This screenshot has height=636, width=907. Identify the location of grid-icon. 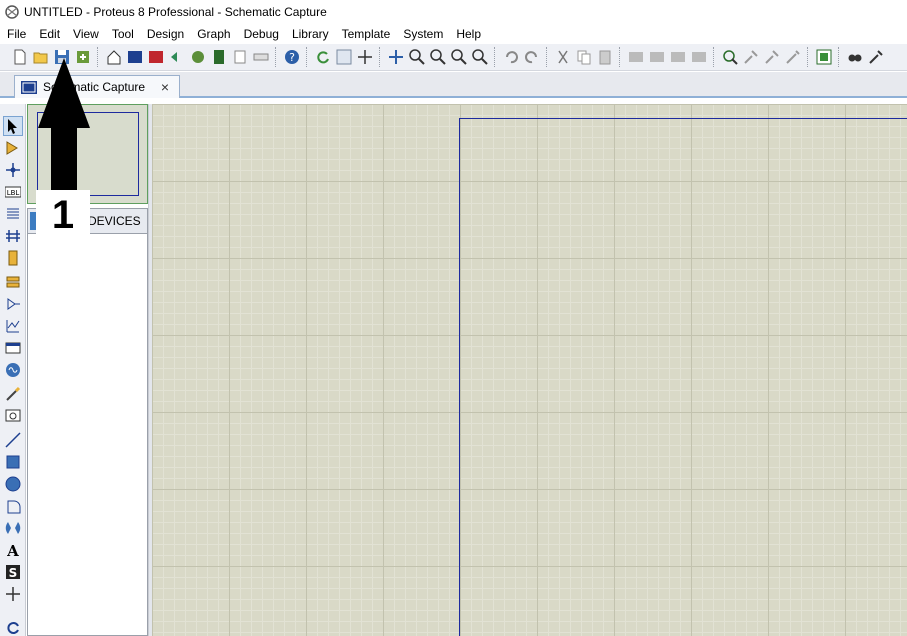
(343, 57).